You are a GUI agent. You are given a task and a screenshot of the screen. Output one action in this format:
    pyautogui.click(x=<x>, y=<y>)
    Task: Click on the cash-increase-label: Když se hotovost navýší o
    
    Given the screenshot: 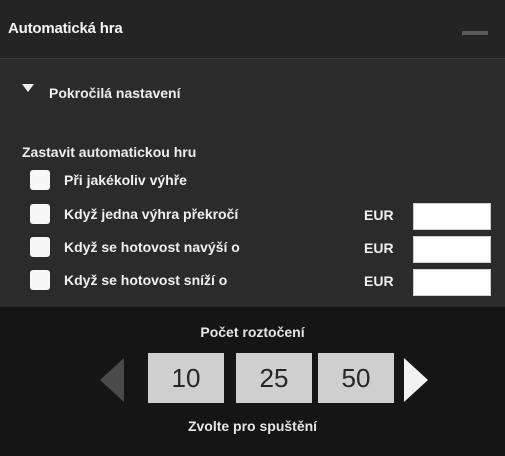 What is the action you would take?
    pyautogui.click(x=152, y=247)
    